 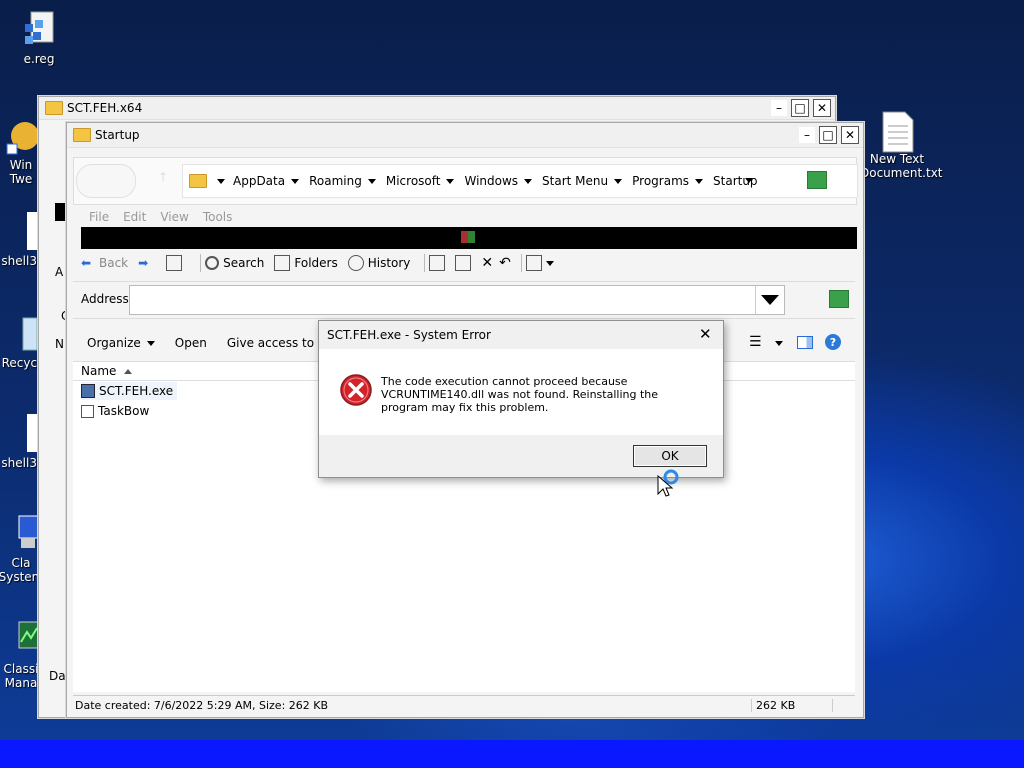 What do you see at coordinates (355, 263) in the screenshot?
I see `history-clock-icon` at bounding box center [355, 263].